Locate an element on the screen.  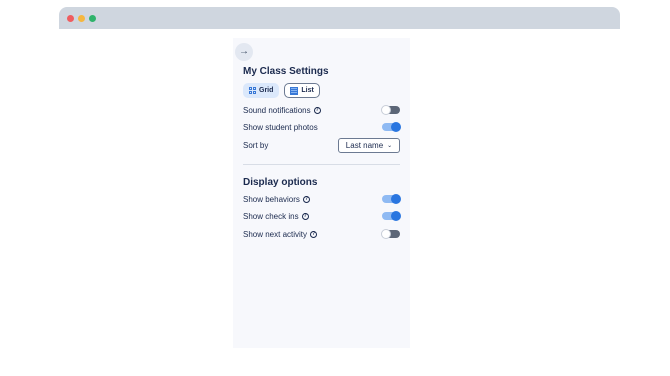
setting-show-behaviors: Show behaviors ? is located at coordinates (322, 199).